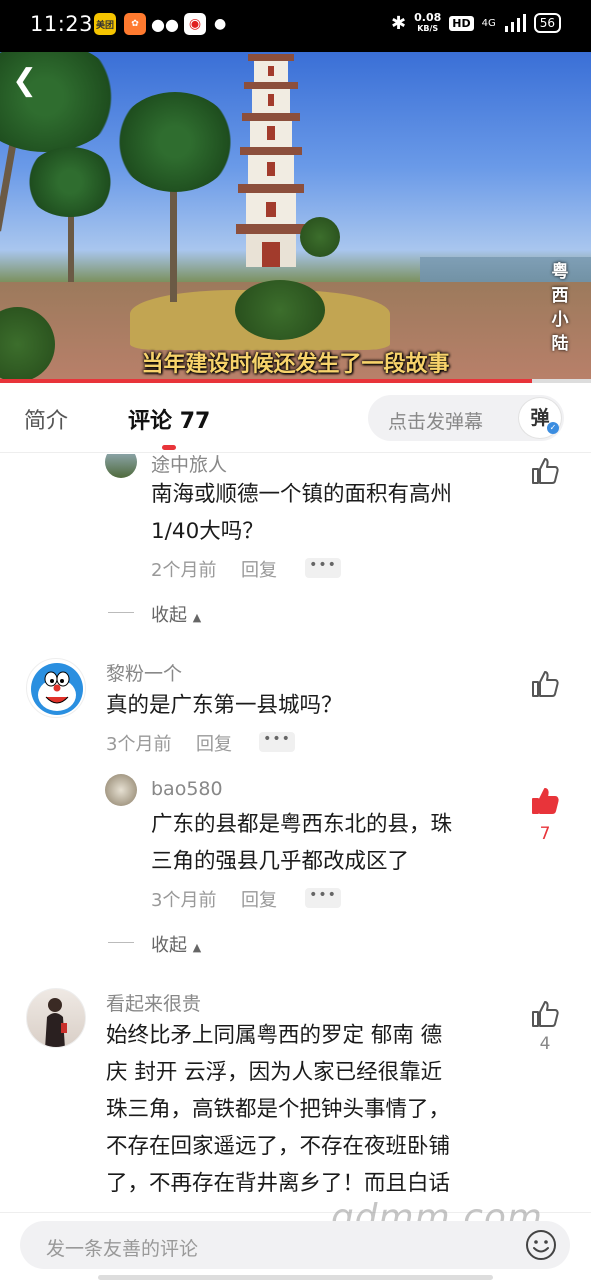  What do you see at coordinates (184, 570) in the screenshot?
I see `comment-time: 2个月前` at bounding box center [184, 570].